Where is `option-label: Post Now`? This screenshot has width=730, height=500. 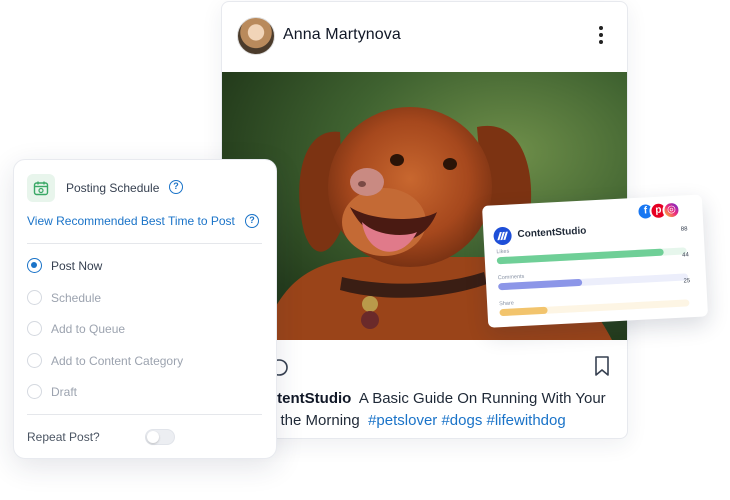
option-label: Post Now is located at coordinates (77, 266).